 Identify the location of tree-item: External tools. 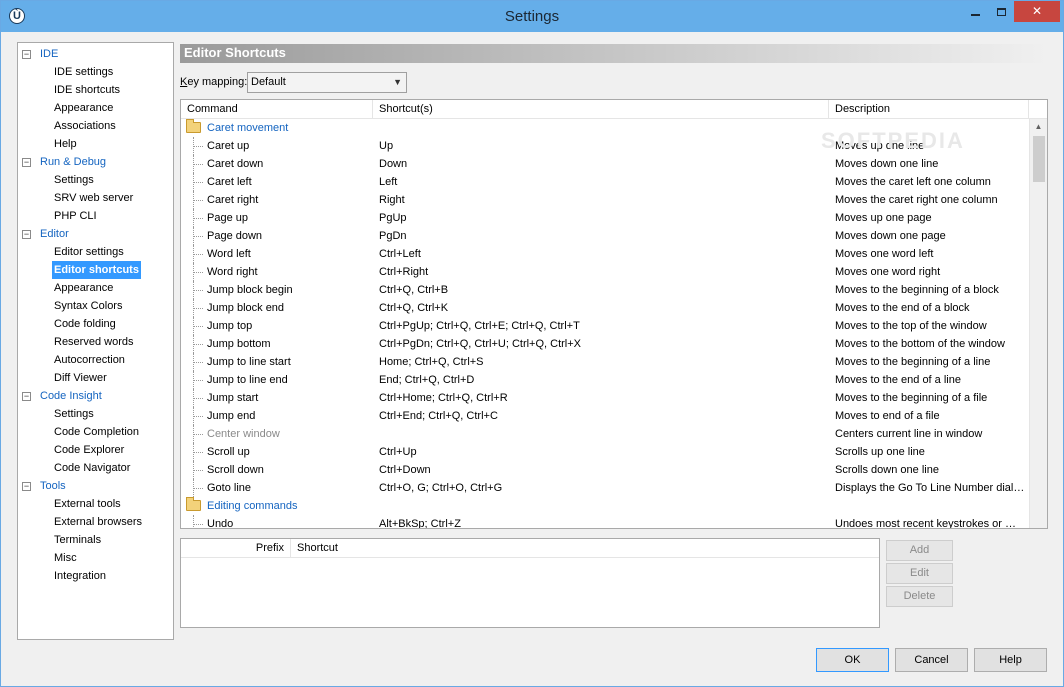
(87, 504).